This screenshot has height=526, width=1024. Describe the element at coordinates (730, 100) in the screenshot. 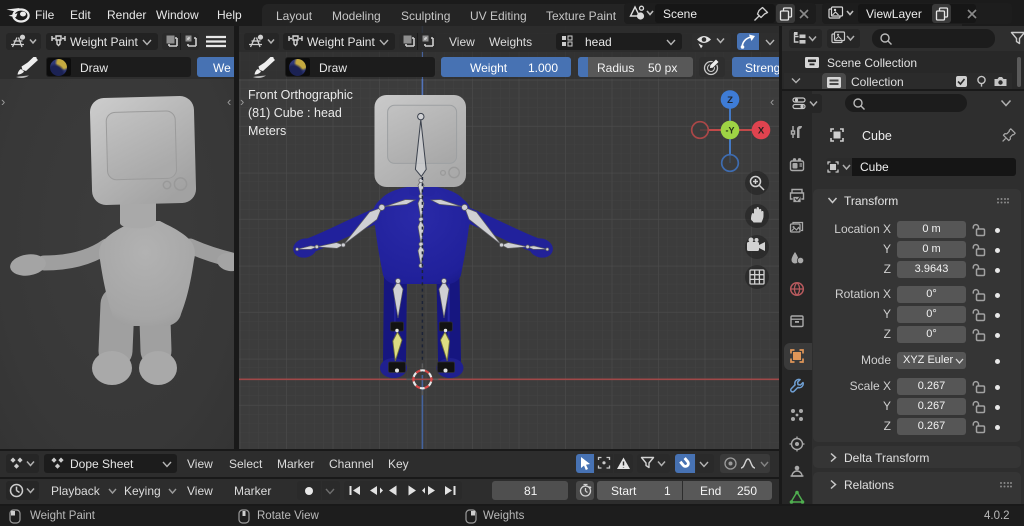

I see `svg-text: Z` at that location.